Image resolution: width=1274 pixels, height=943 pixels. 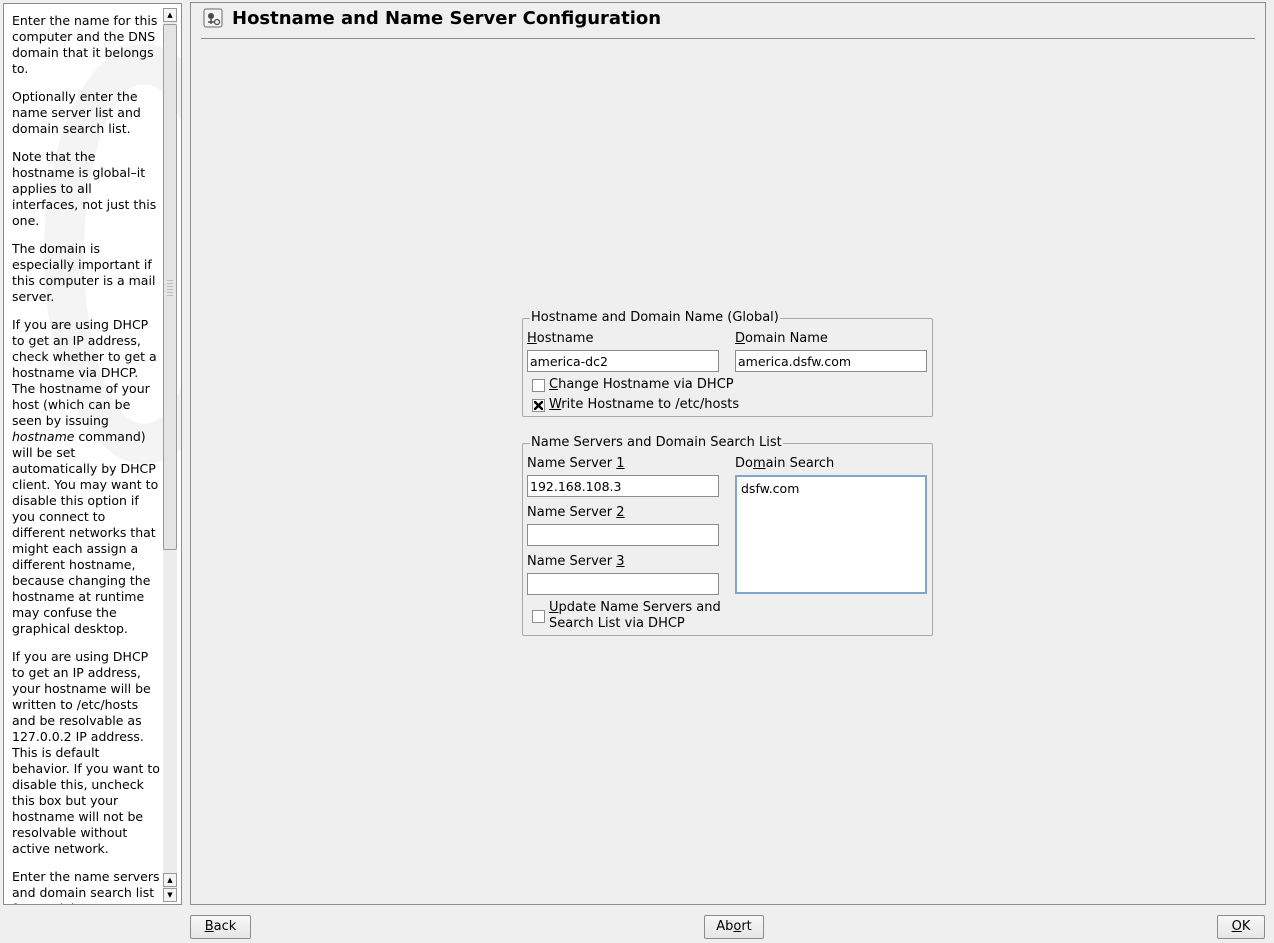 I want to click on name-server-2-input, so click(x=623, y=535).